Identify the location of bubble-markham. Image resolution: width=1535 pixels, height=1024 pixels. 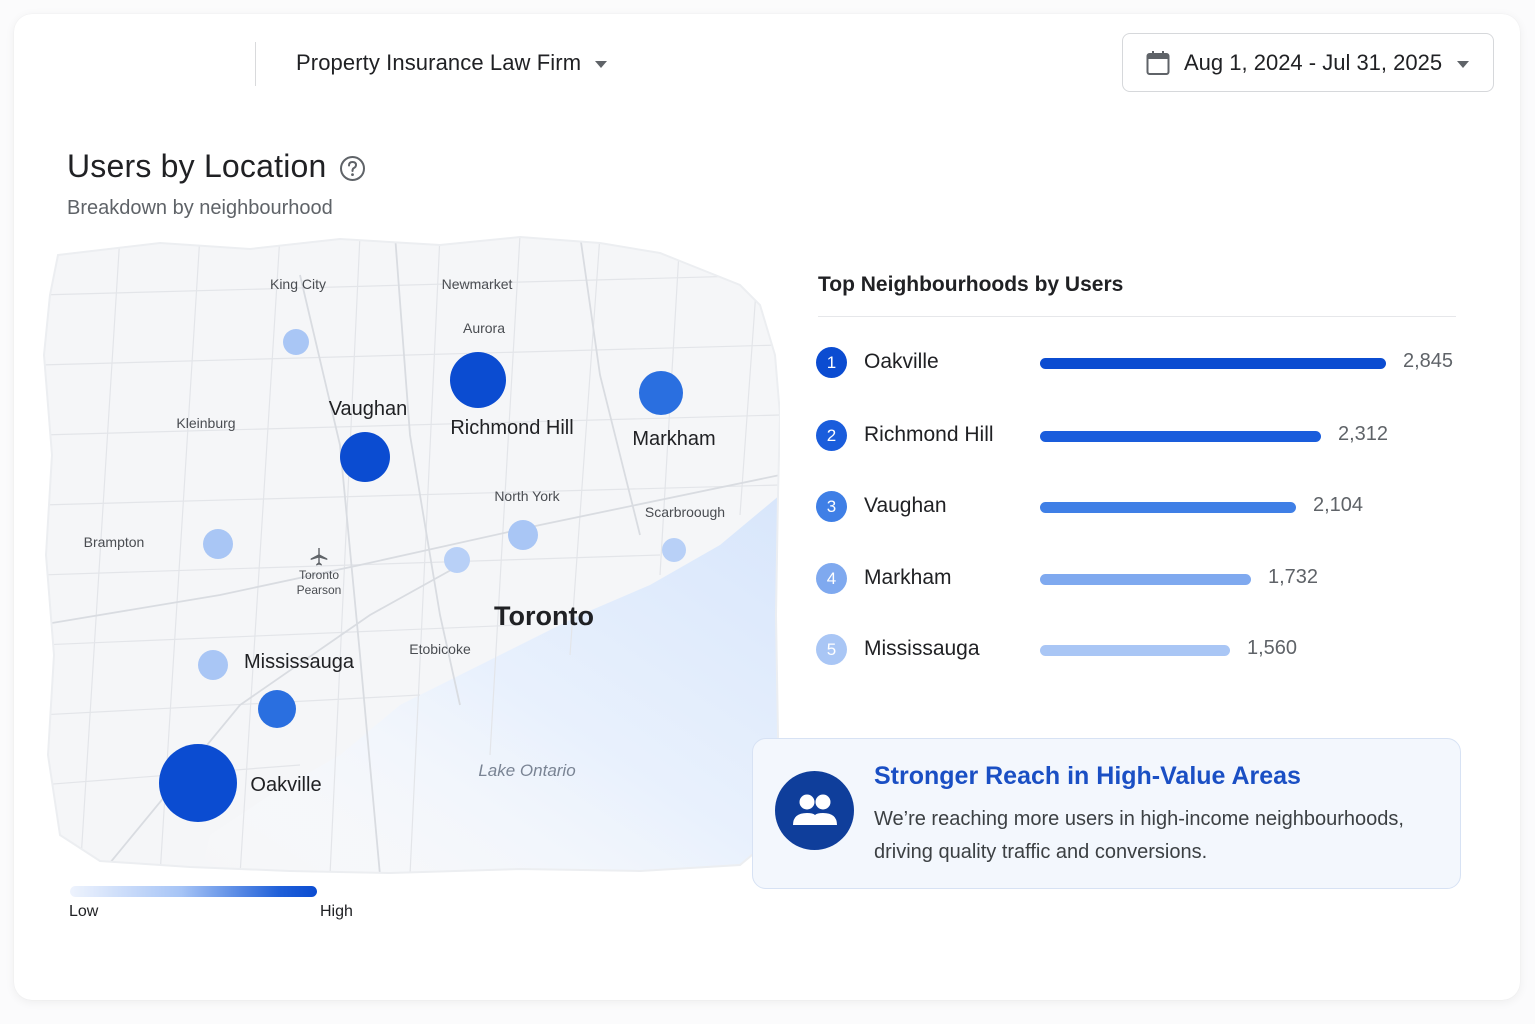
(661, 393).